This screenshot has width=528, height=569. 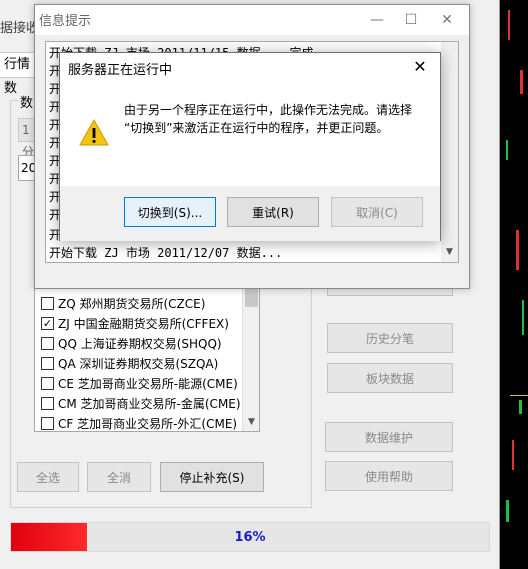 I want to click on message-line: 由于另一个程序正在运行中，此操作无法完成。请选择, so click(x=268, y=110).